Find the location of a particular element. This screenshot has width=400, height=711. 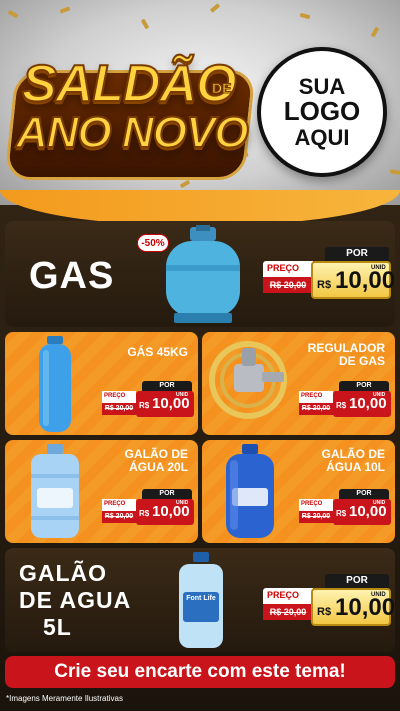

cta-banner: Crie seu encarte com este tema! is located at coordinates (200, 672).